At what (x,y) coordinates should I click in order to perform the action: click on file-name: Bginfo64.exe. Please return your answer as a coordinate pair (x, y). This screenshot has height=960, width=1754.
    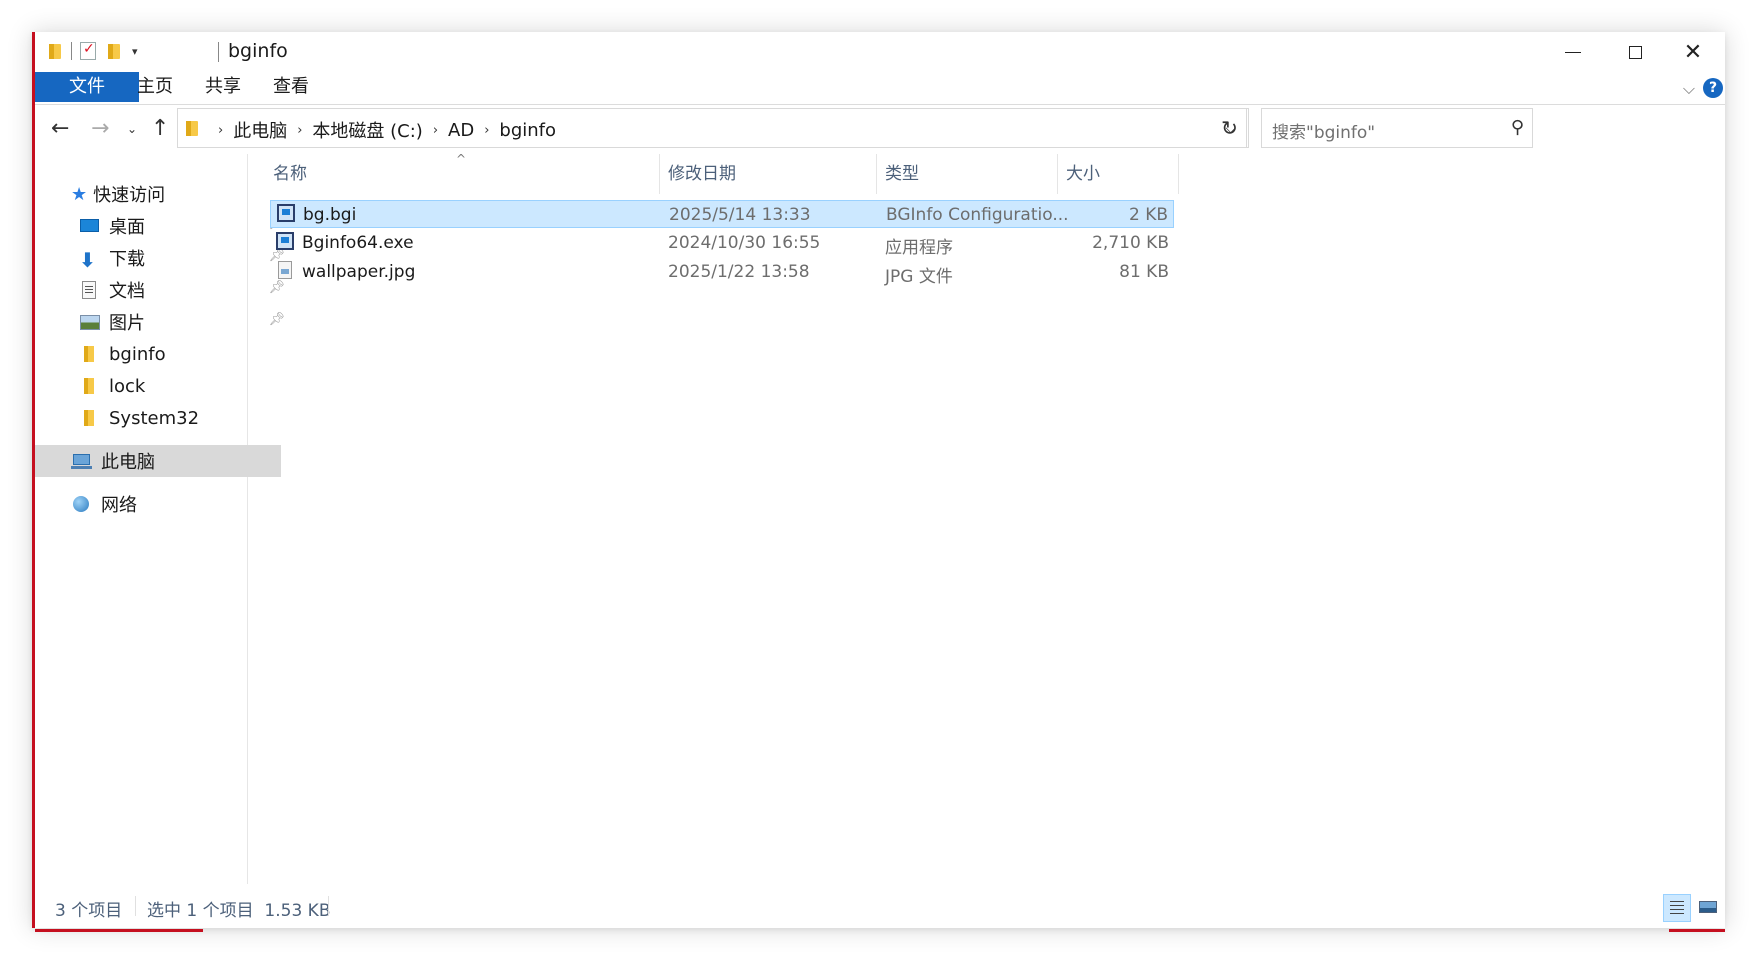
    Looking at the image, I should click on (358, 243).